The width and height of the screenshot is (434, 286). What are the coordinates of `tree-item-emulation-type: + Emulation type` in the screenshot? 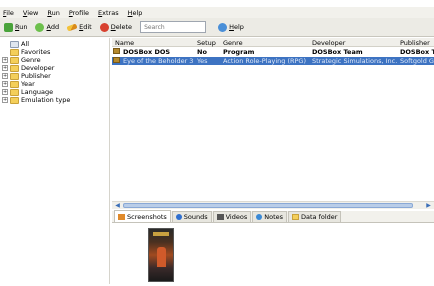 It's located at (36, 100).